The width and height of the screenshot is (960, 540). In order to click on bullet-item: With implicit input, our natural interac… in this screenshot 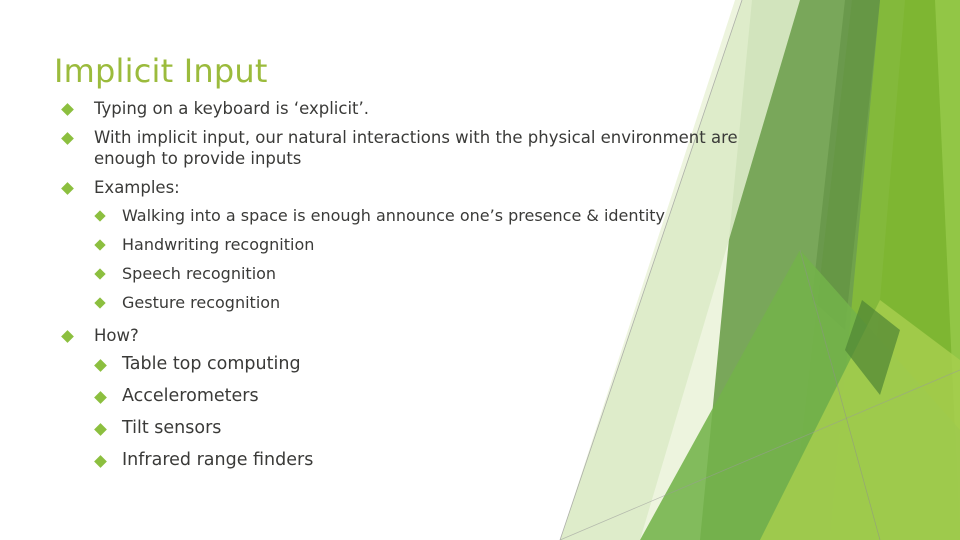, I will do `click(404, 148)`.